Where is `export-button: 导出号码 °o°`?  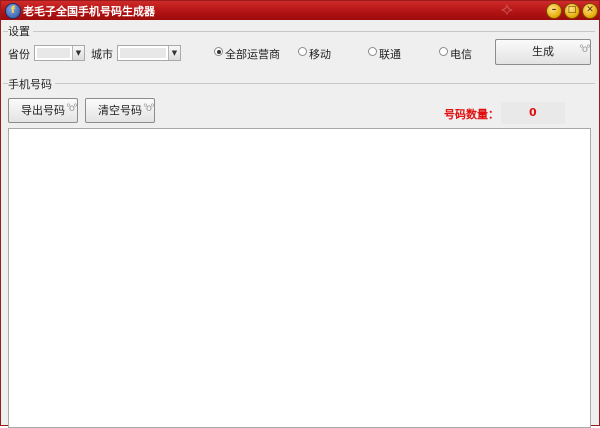
export-button: 导出号码 °o° is located at coordinates (43, 110).